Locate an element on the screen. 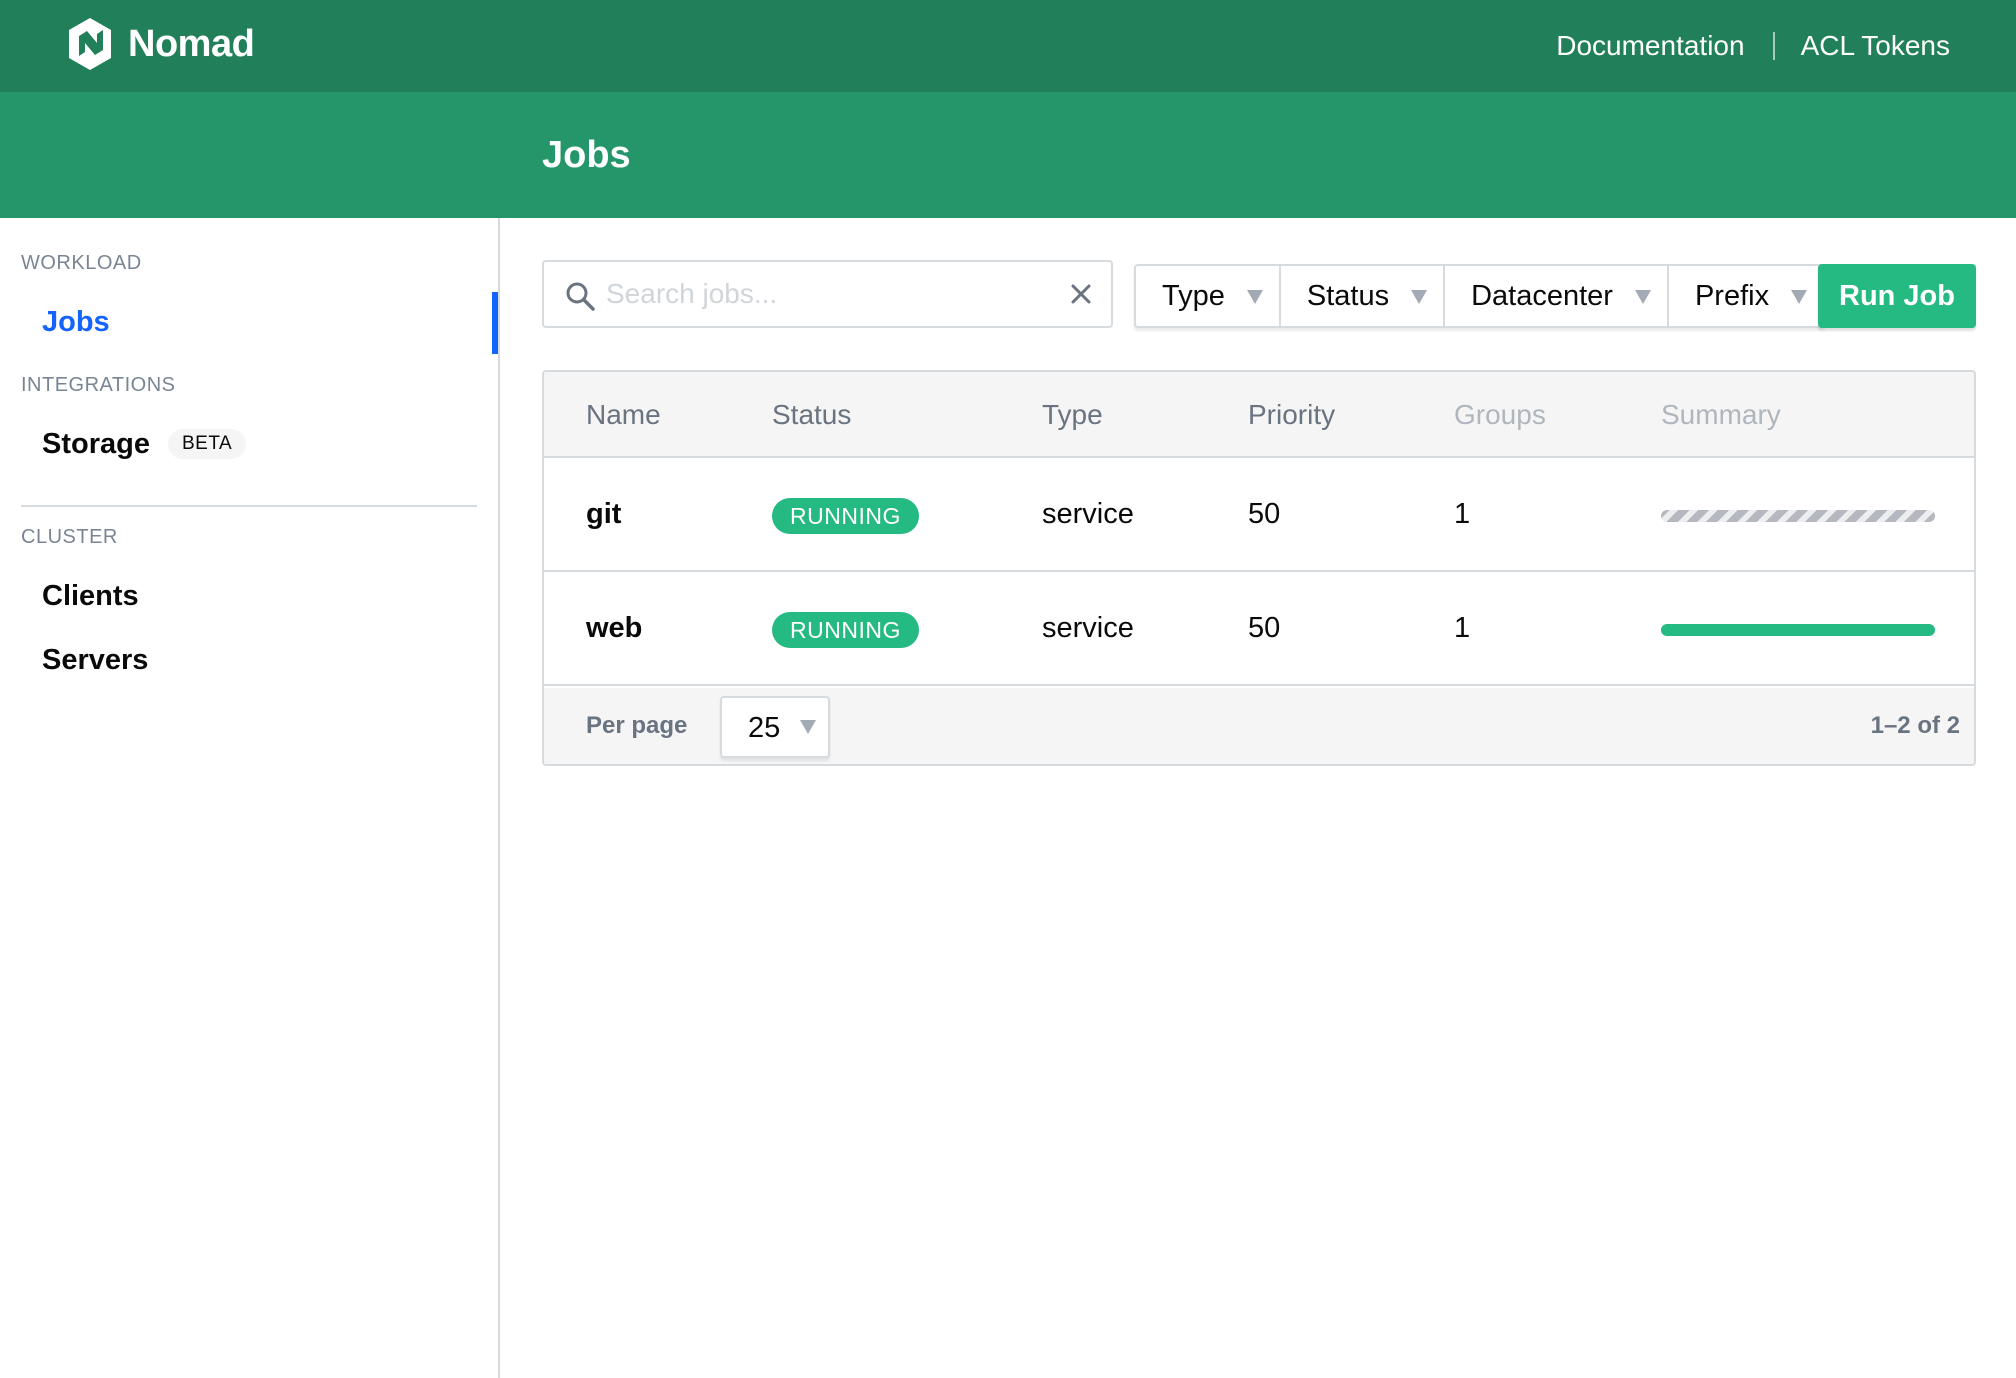 The width and height of the screenshot is (2016, 1378). table-row: web RUNNING service 50 1 is located at coordinates (1259, 629).